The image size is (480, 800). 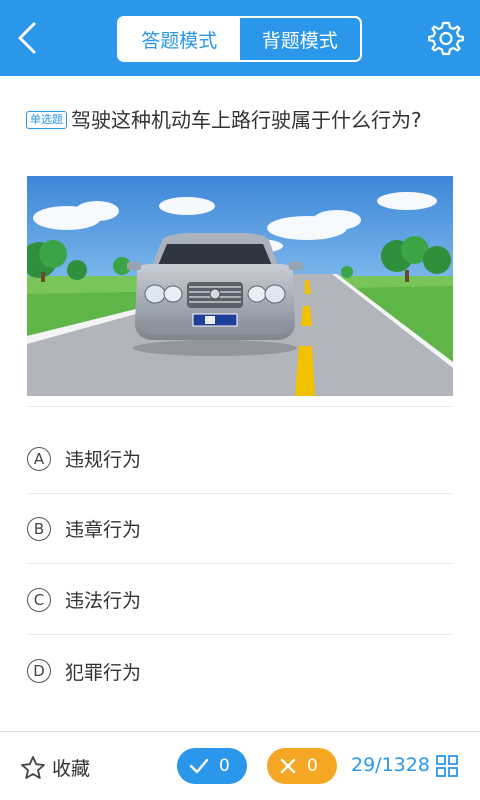 I want to click on star-icon, so click(x=33, y=767).